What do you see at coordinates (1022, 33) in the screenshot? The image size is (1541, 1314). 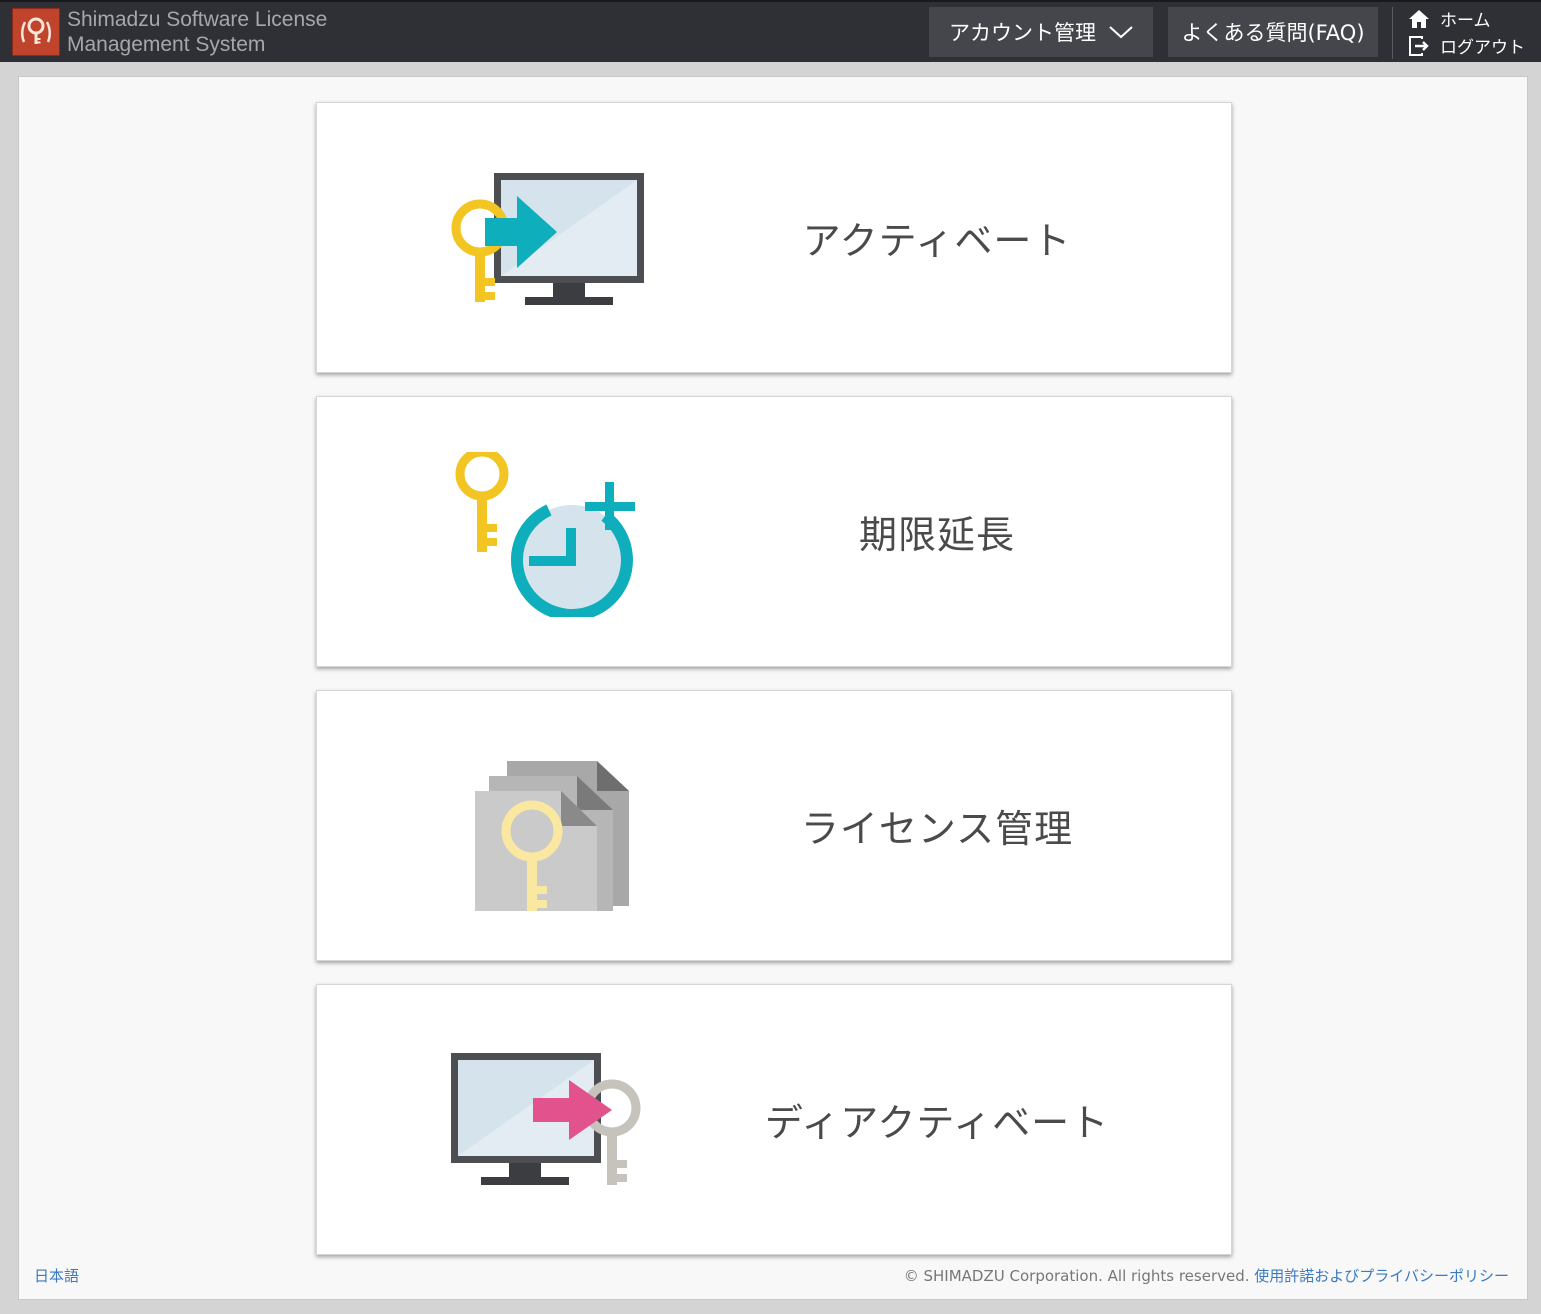 I see `account-menu-label: アカウント管理` at bounding box center [1022, 33].